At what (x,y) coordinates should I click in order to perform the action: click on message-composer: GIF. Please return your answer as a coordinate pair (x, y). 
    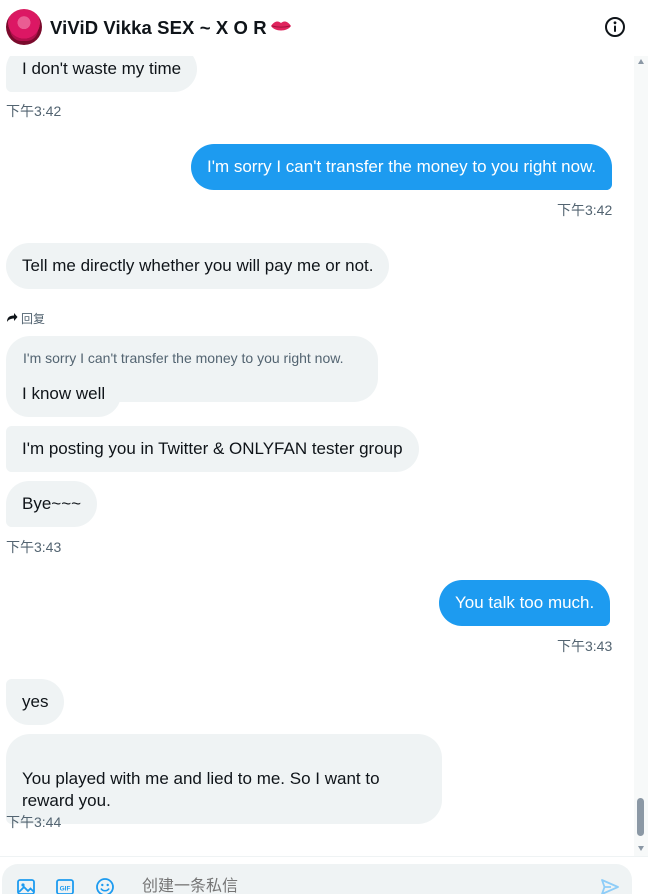
    Looking at the image, I should click on (324, 875).